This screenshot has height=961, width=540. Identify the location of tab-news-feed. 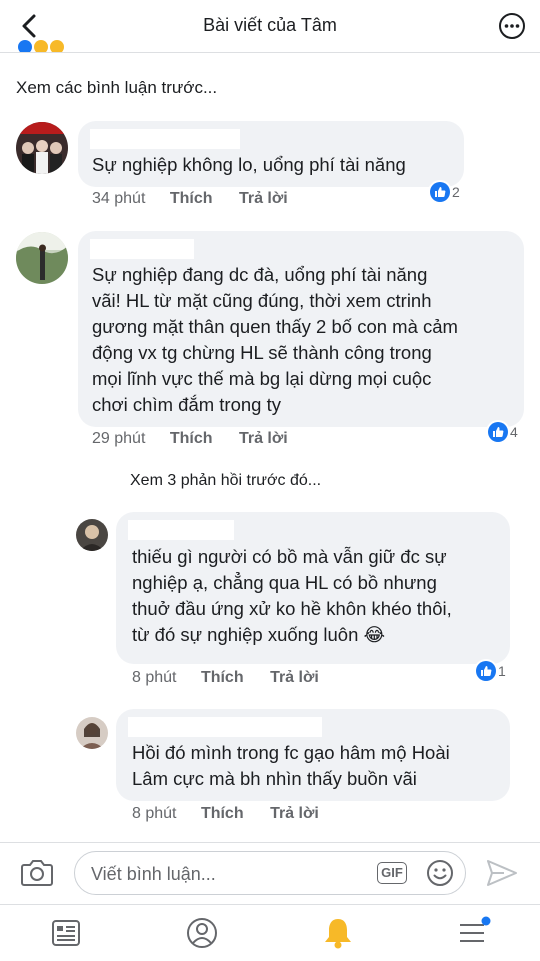
(66, 933).